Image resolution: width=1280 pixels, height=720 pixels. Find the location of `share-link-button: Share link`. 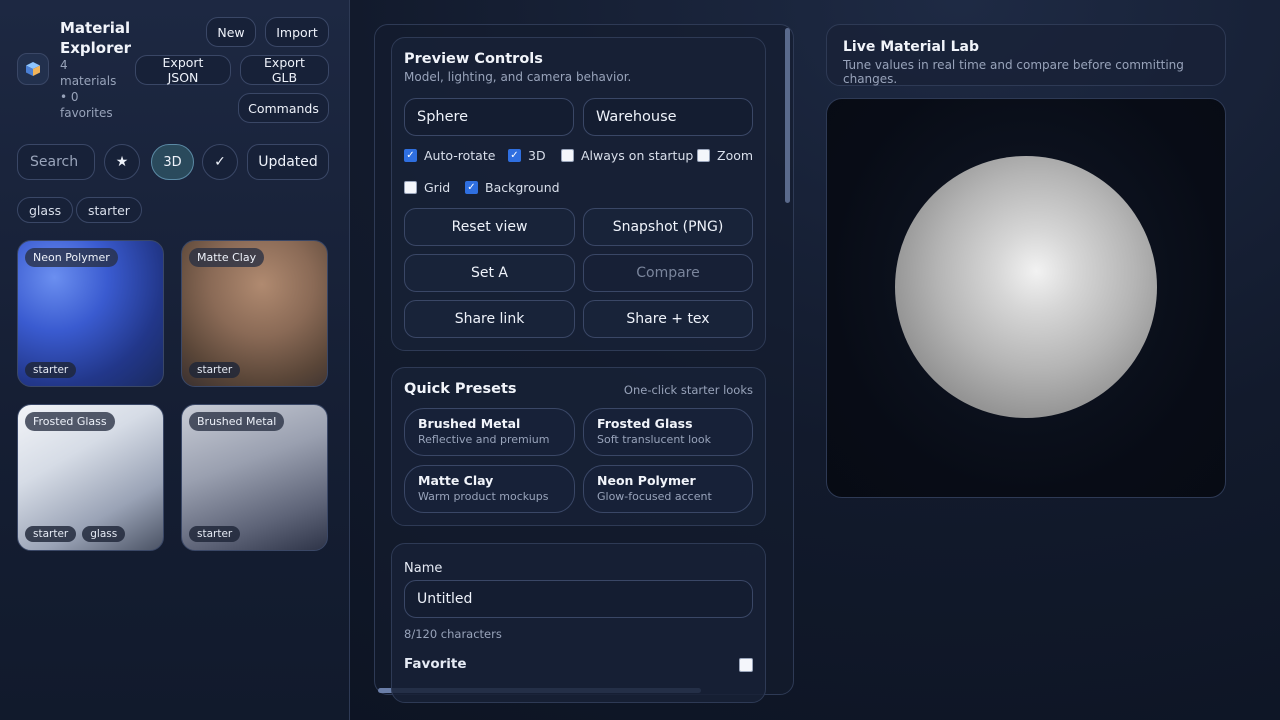

share-link-button: Share link is located at coordinates (489, 319).